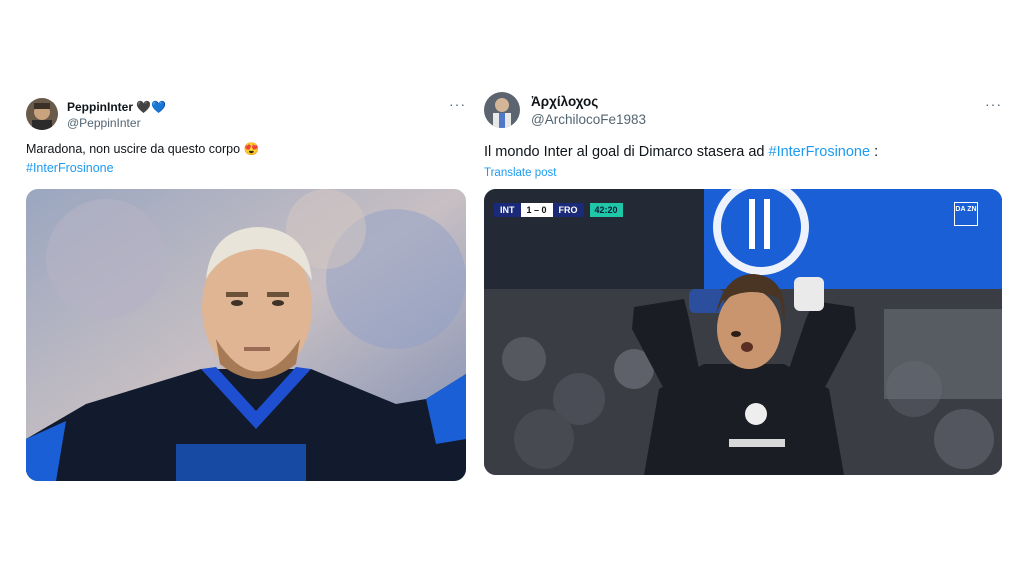  What do you see at coordinates (588, 119) in the screenshot?
I see `user-handle: @ArchilocoFe1983` at bounding box center [588, 119].